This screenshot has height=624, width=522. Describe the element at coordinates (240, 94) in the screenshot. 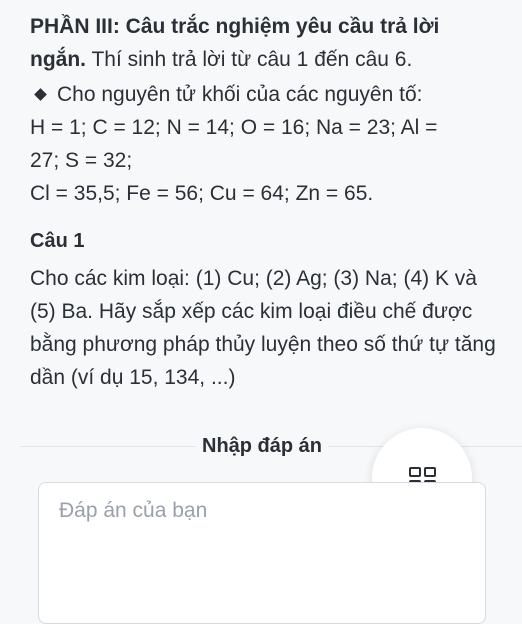

I see `atomic-mass-intro: Cho nguyên tử khối của các nguyên tố:` at that location.